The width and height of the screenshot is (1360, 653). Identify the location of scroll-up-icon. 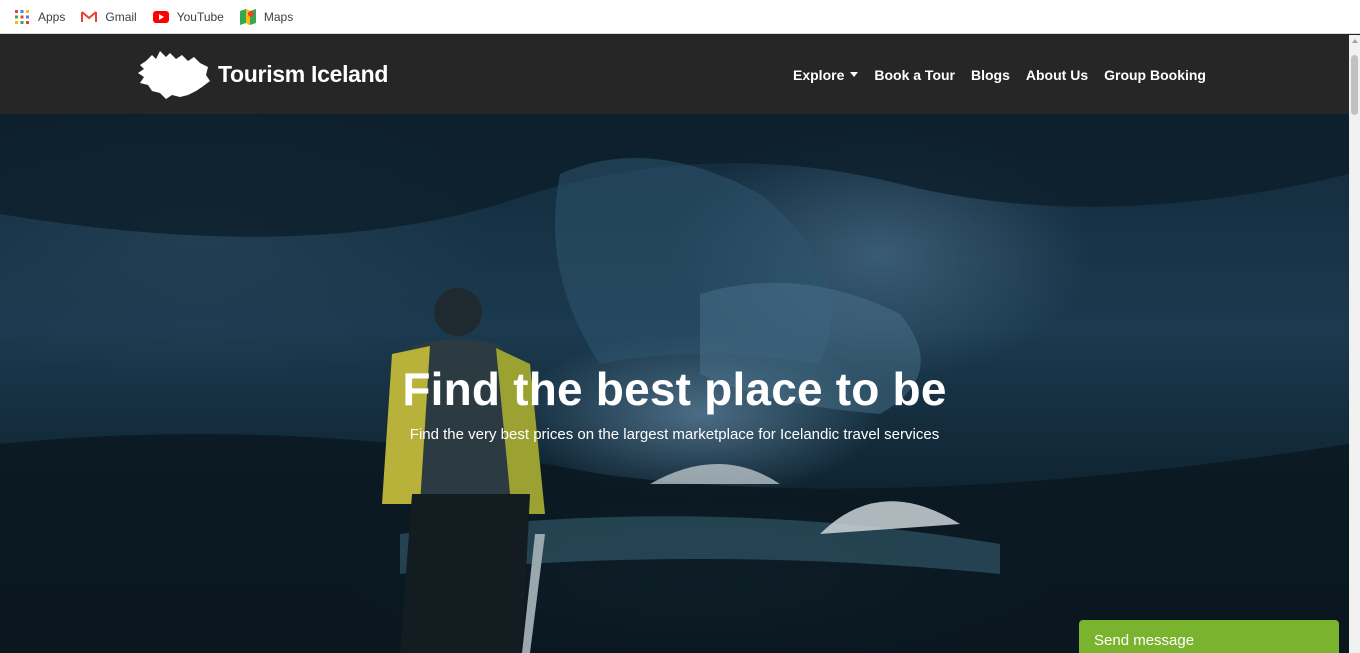
(1355, 41).